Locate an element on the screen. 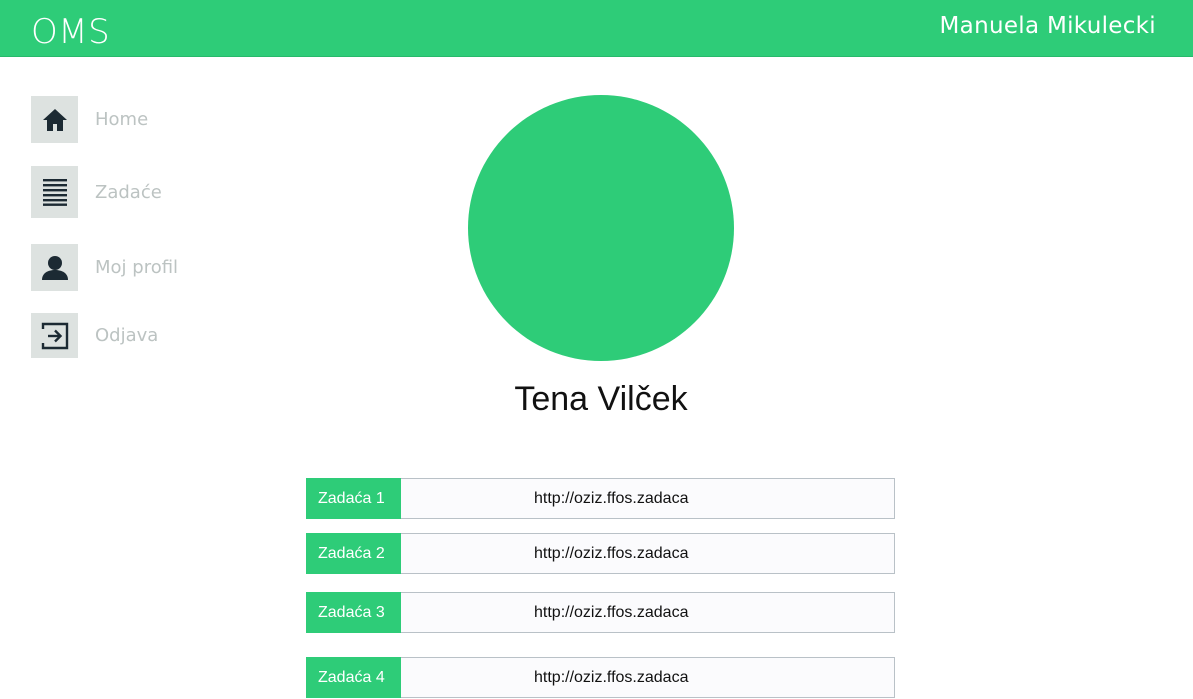 Image resolution: width=1193 pixels, height=699 pixels. assignment-label: Zadaća 4 is located at coordinates (353, 677).